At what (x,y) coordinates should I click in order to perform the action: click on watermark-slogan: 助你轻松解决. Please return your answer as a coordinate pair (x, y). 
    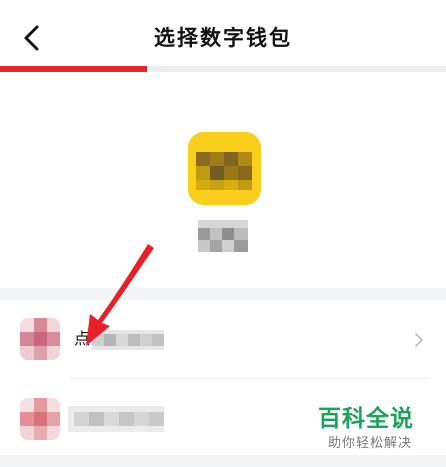
    Looking at the image, I should click on (370, 443).